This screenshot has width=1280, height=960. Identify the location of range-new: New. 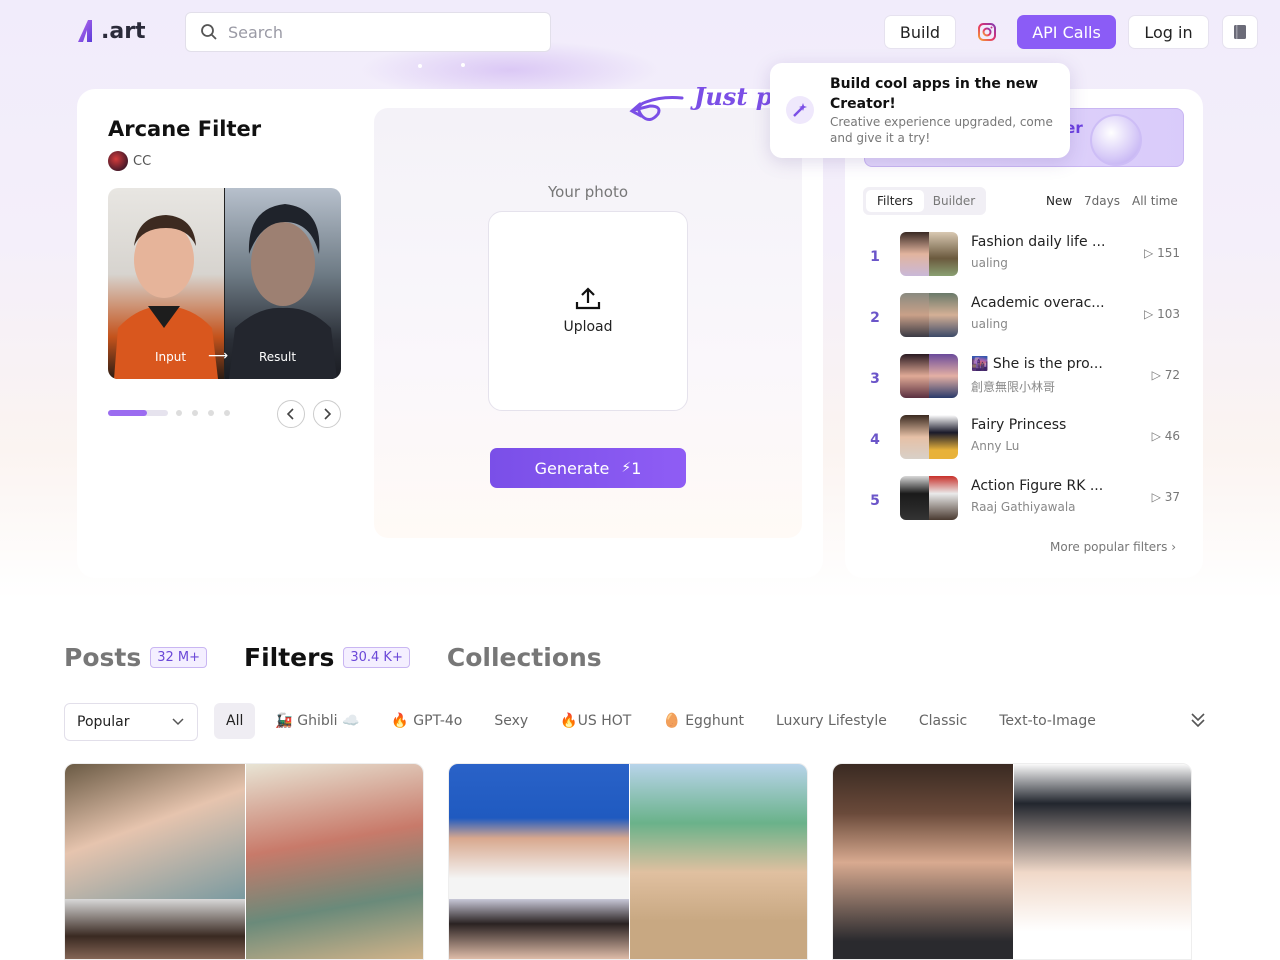
(1059, 201).